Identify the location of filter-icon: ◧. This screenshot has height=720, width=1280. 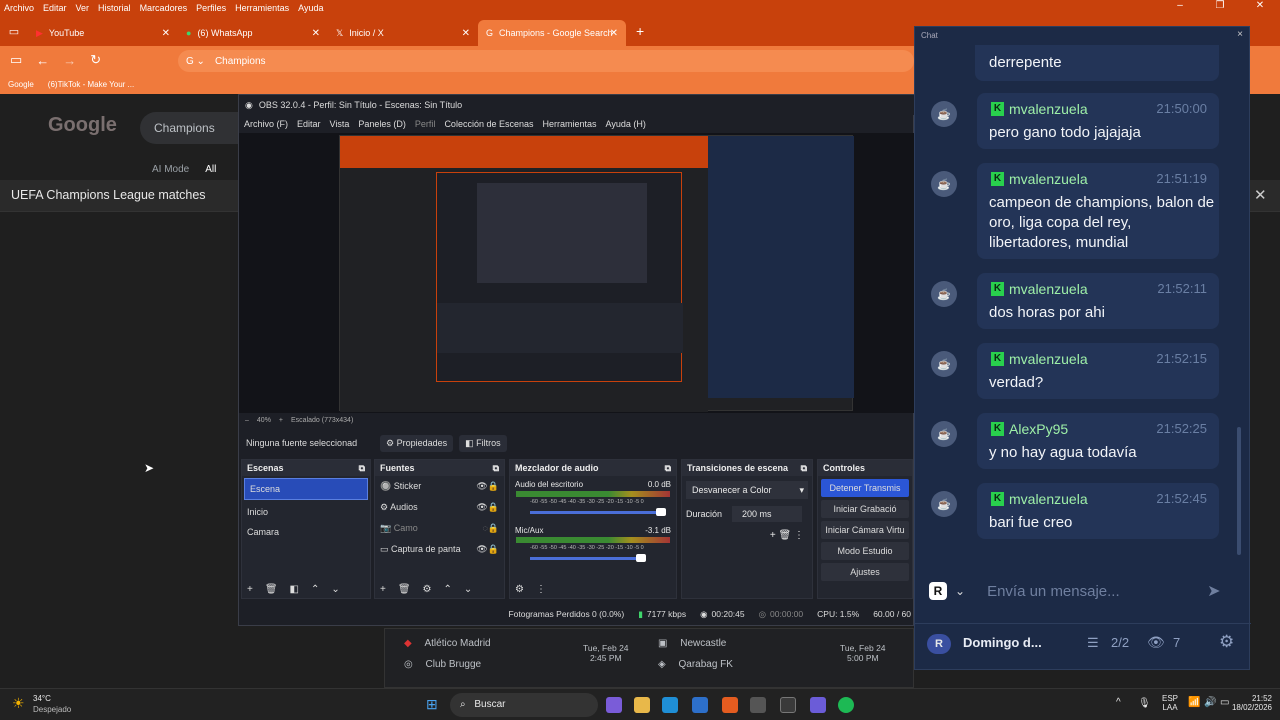
(294, 589).